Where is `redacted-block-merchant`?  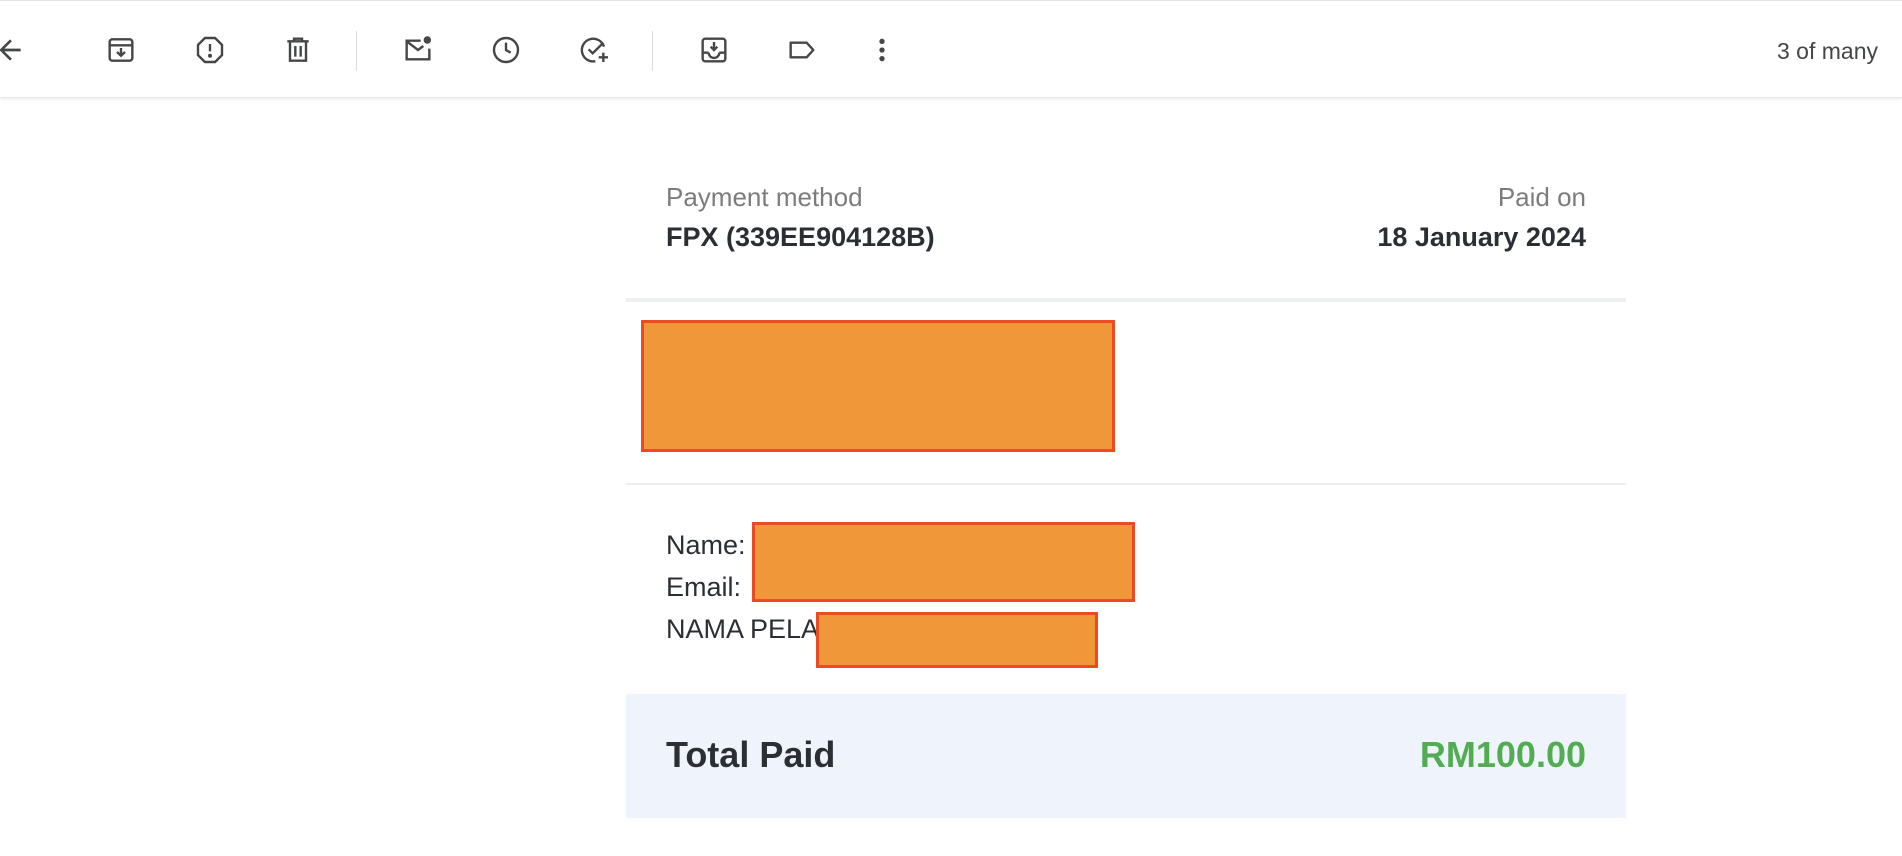 redacted-block-merchant is located at coordinates (878, 386).